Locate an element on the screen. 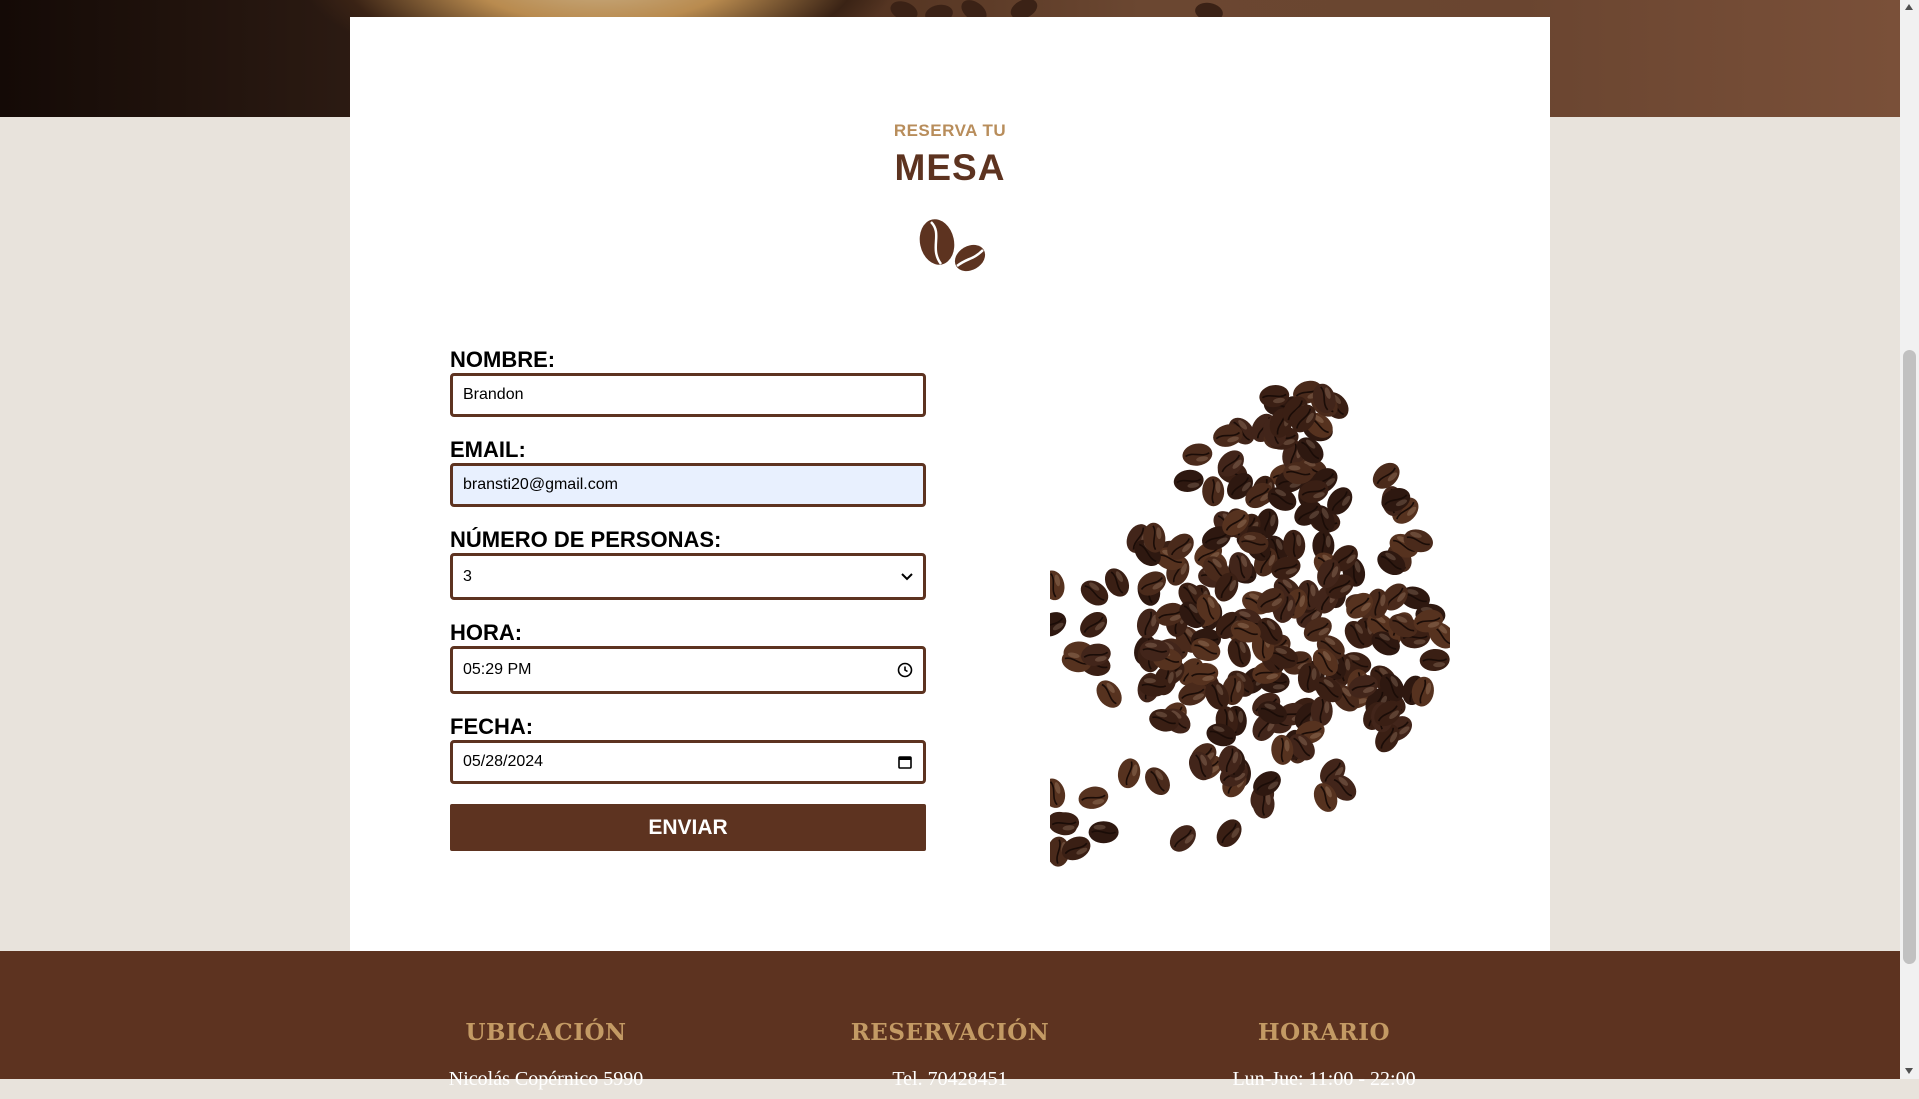 This screenshot has width=1919, height=1099. footer-hours-title: HORARIO is located at coordinates (1324, 1032).